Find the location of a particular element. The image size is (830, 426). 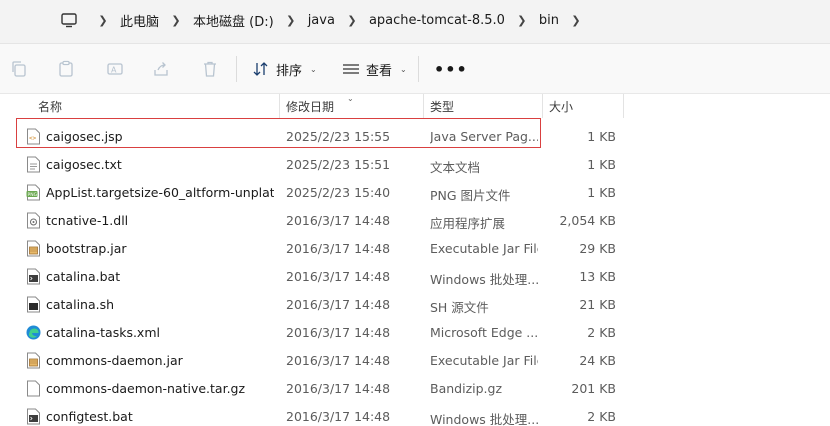

file-size: 29 KB is located at coordinates (597, 248).